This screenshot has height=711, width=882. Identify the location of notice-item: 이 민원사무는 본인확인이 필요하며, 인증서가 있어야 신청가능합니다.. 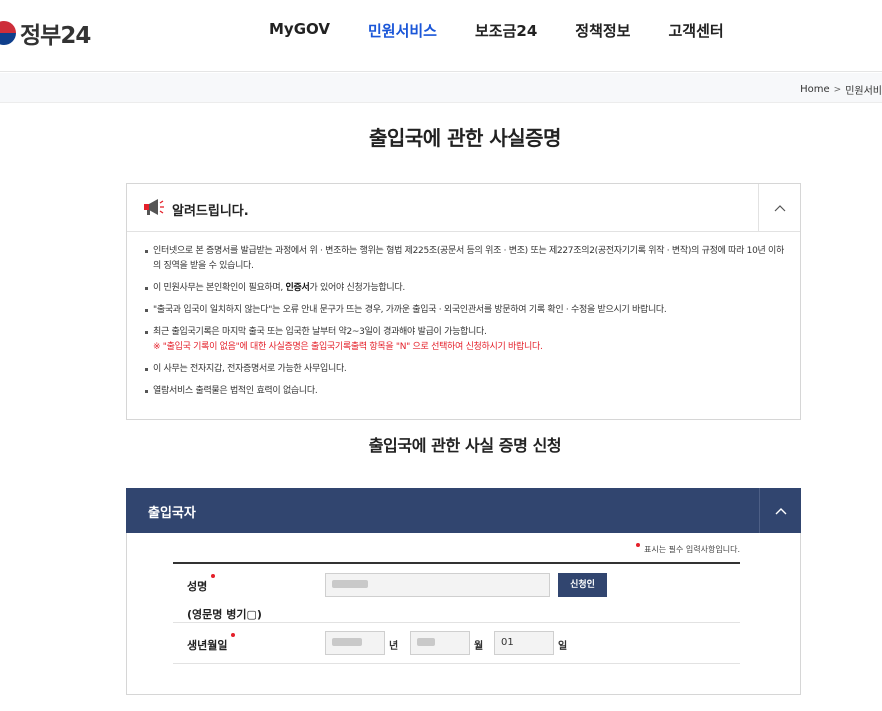
(464, 288).